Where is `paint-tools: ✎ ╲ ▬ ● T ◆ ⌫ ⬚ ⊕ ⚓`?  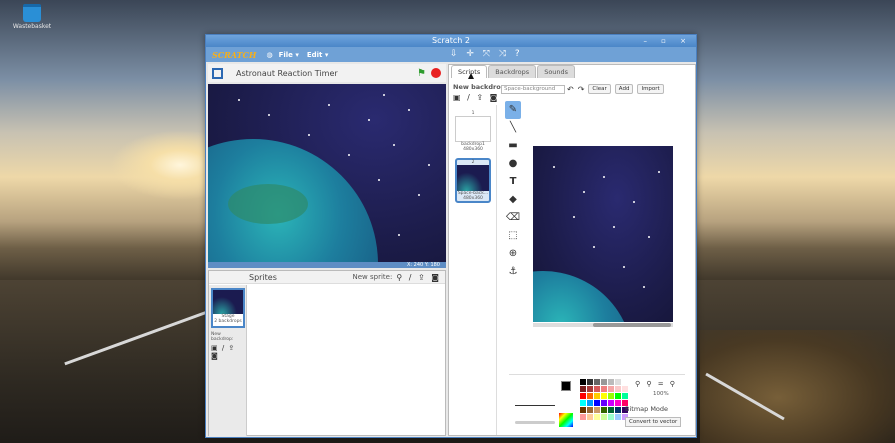 paint-tools: ✎ ╲ ▬ ● T ◆ ⌫ ⬚ ⊕ ⚓ is located at coordinates (513, 191).